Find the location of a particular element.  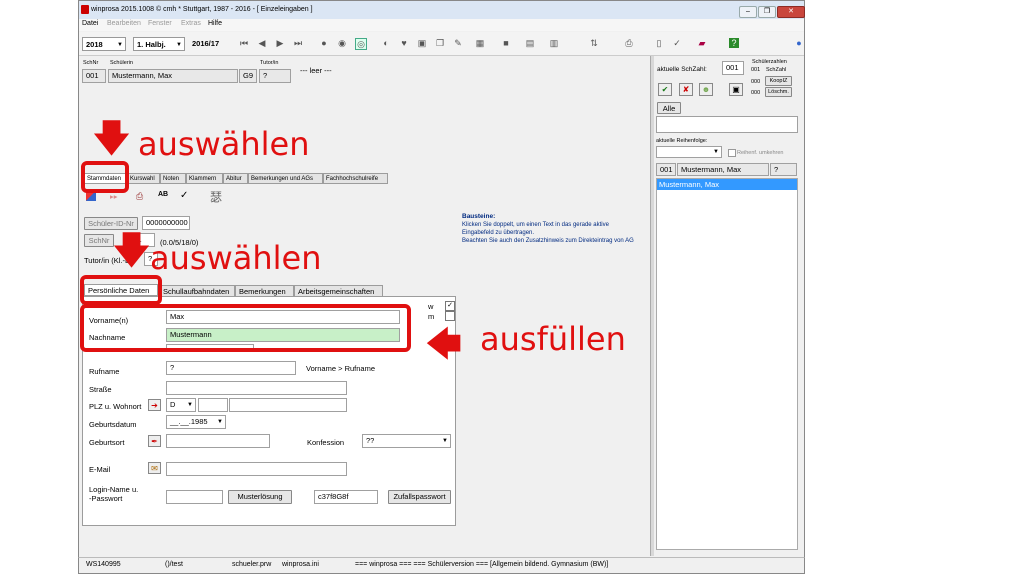

arrow-right-icon: ➔ is located at coordinates (154, 405).